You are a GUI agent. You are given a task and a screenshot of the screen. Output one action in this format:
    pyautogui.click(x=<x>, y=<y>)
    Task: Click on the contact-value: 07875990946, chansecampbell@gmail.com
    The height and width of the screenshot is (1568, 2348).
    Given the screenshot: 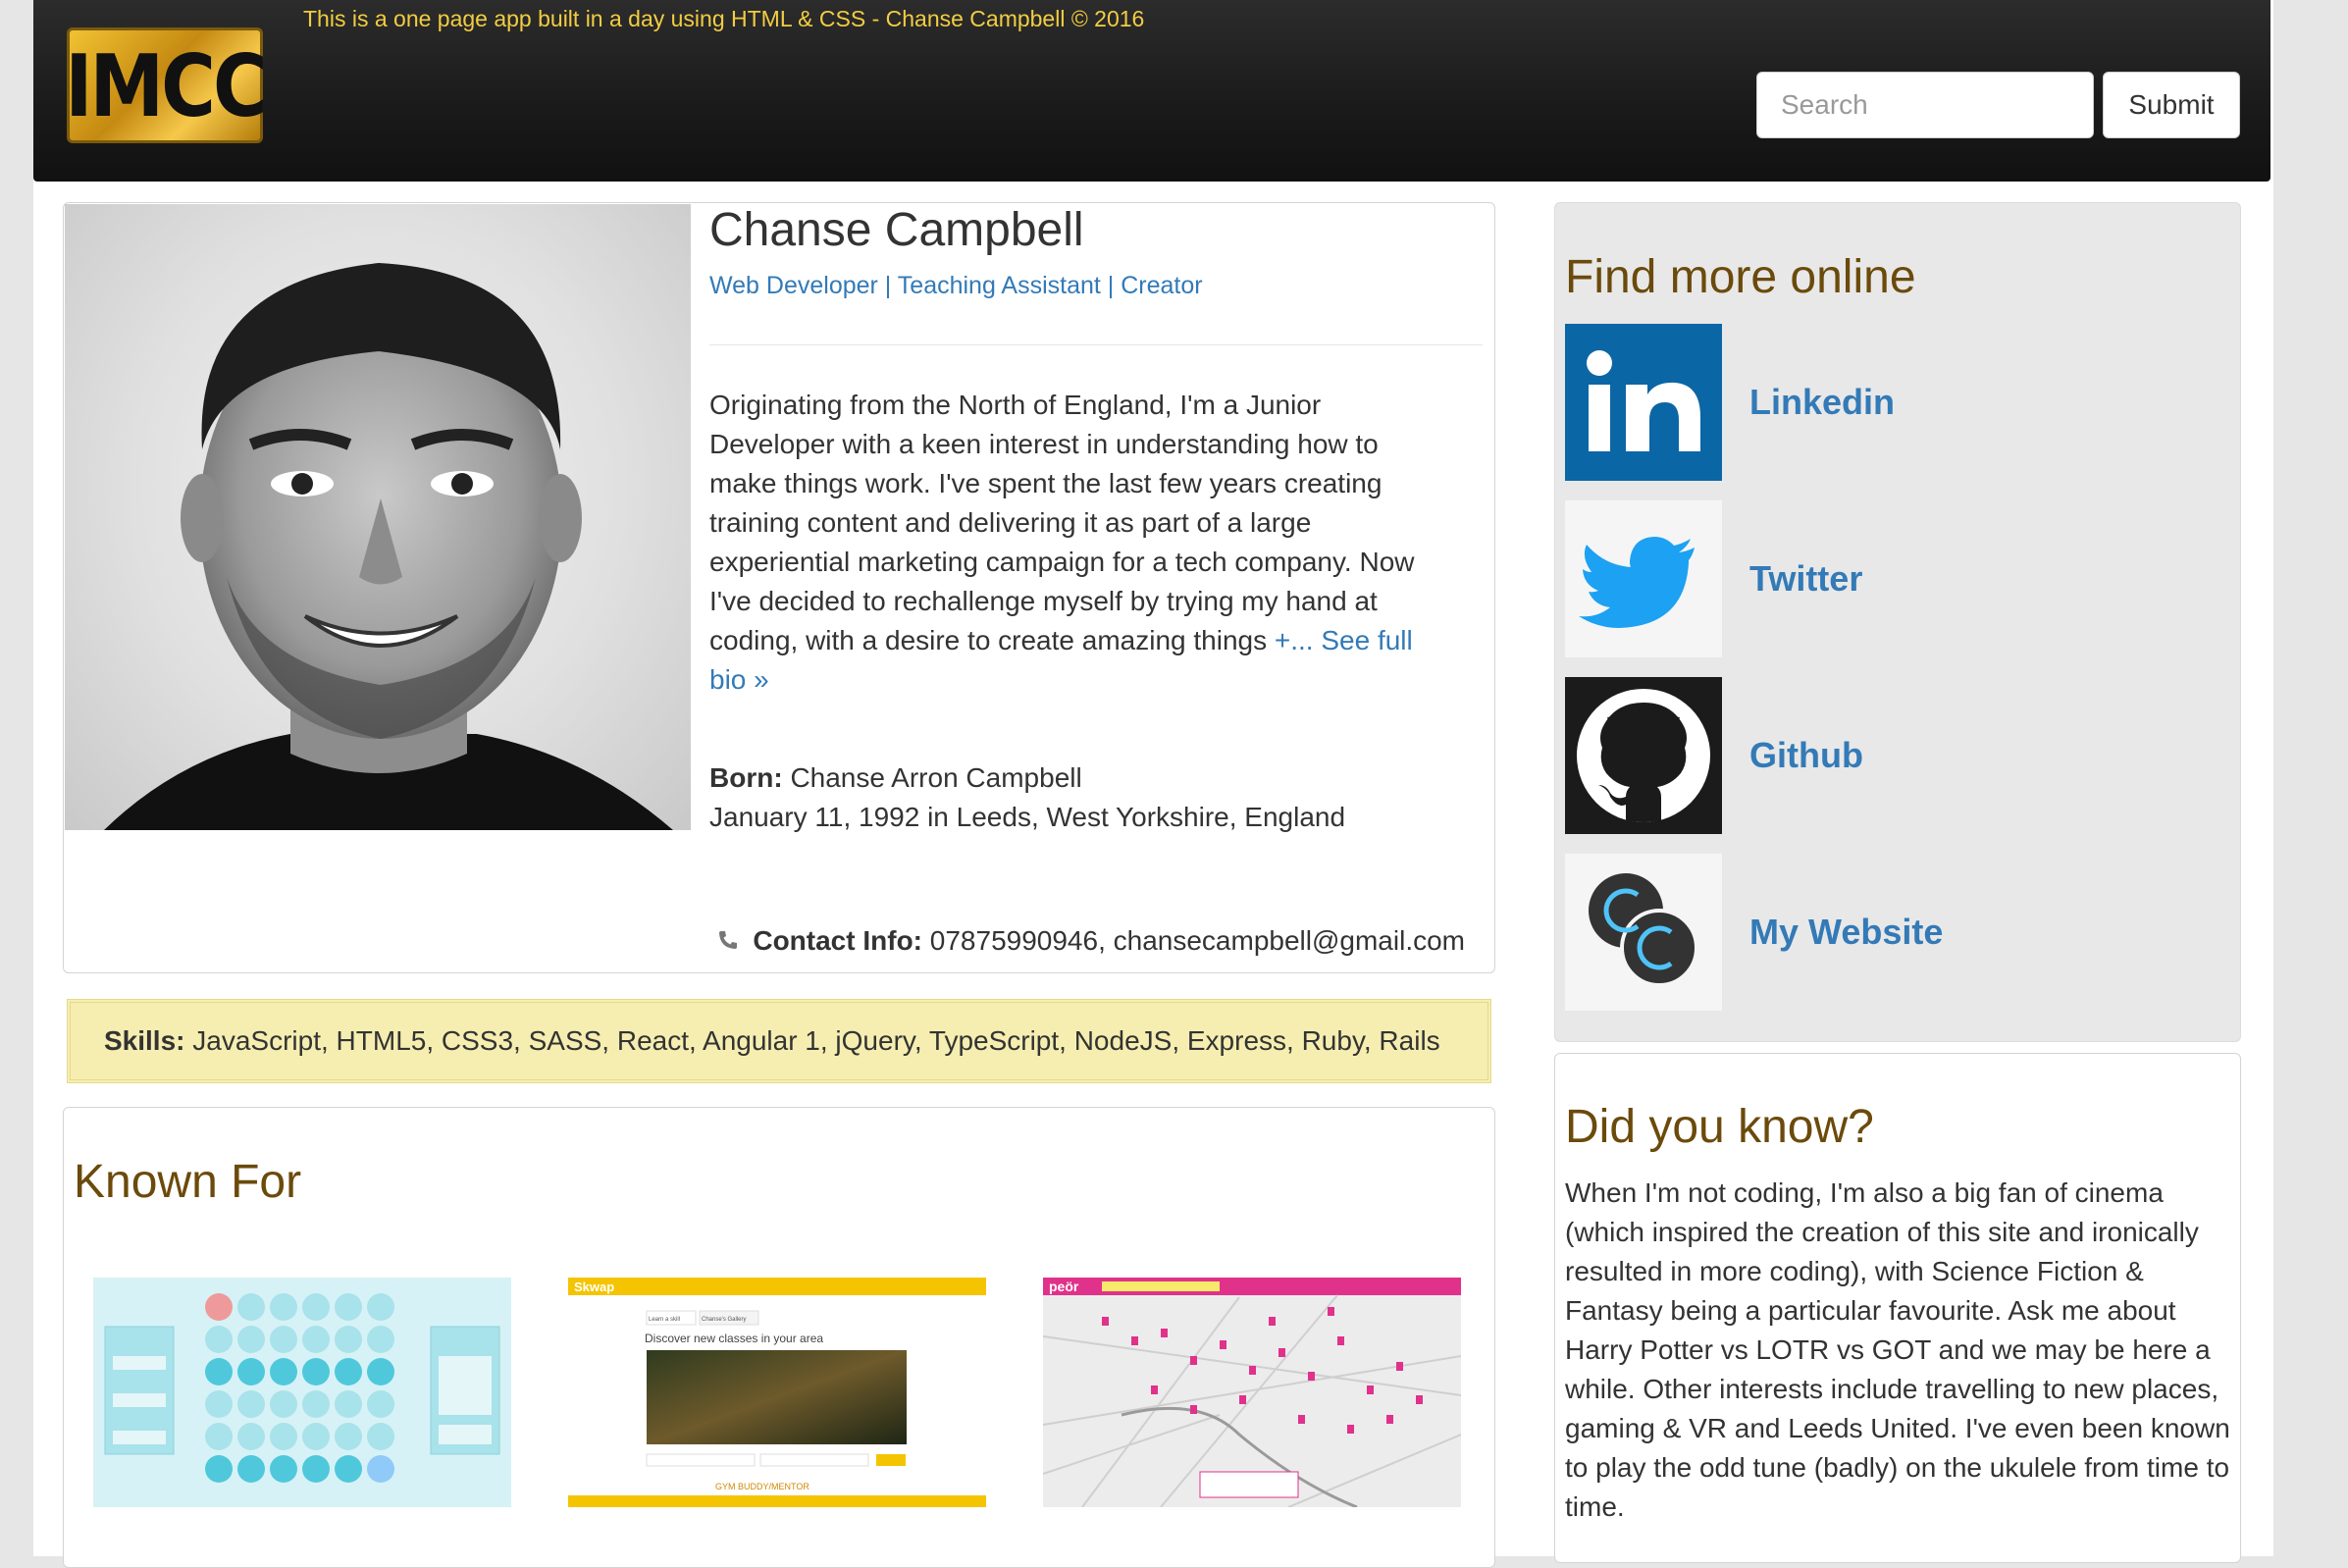 What is the action you would take?
    pyautogui.click(x=1197, y=940)
    